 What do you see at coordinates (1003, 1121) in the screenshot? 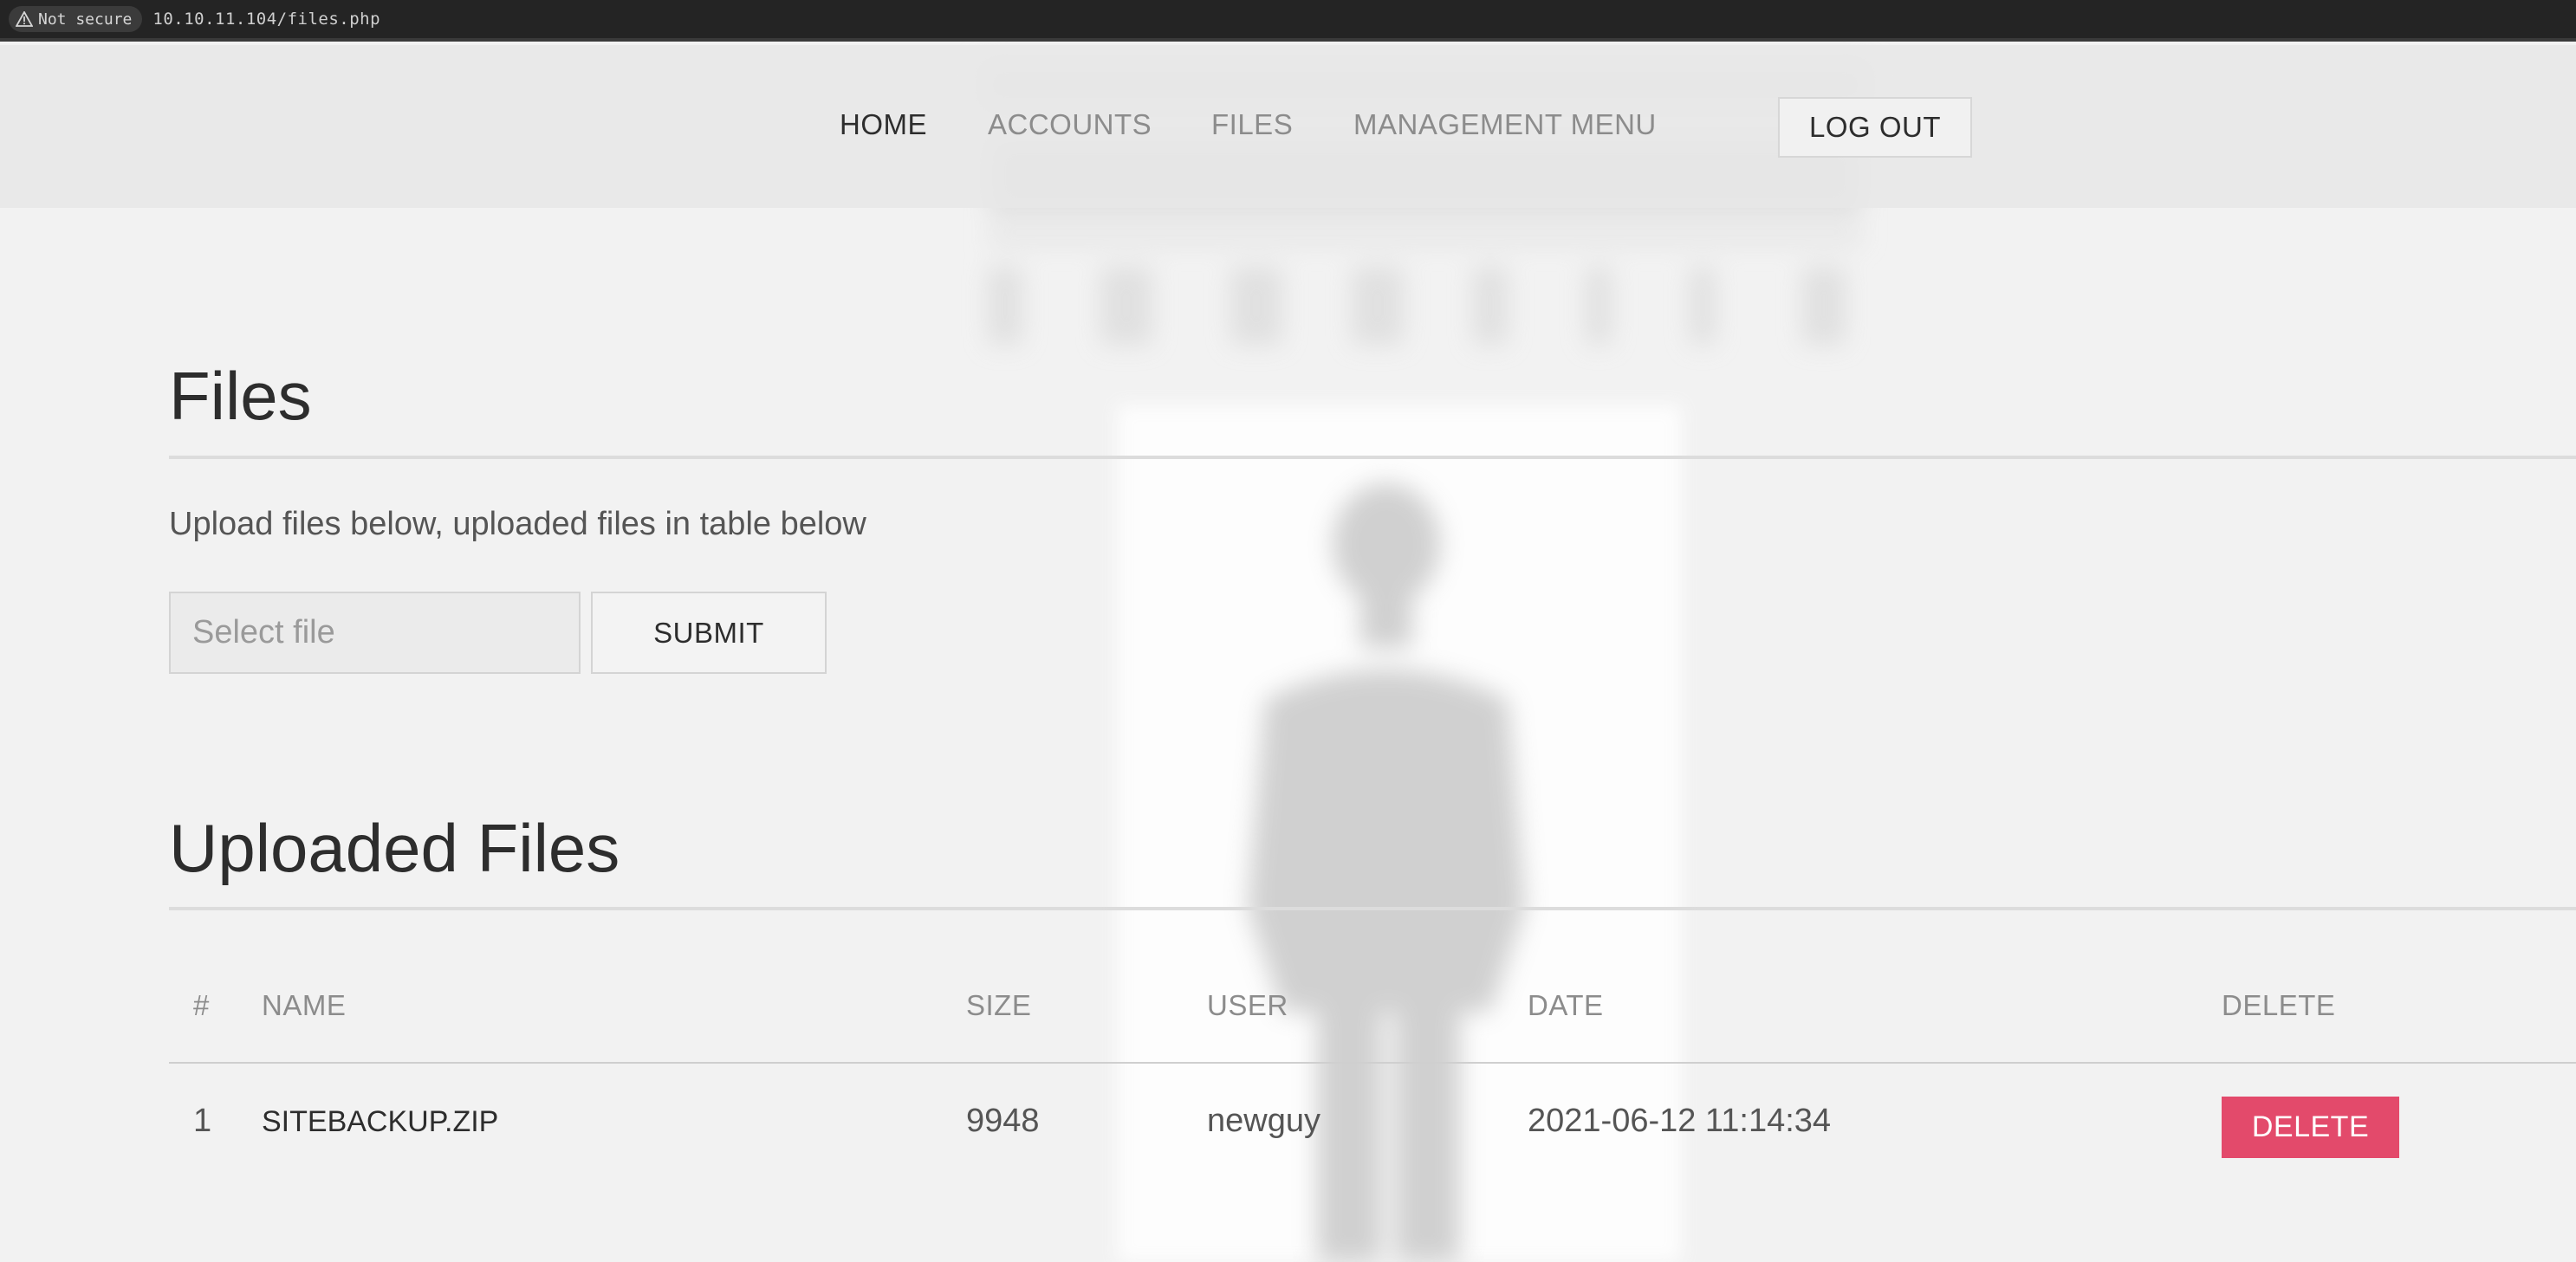
I see `cell-size: 9948` at bounding box center [1003, 1121].